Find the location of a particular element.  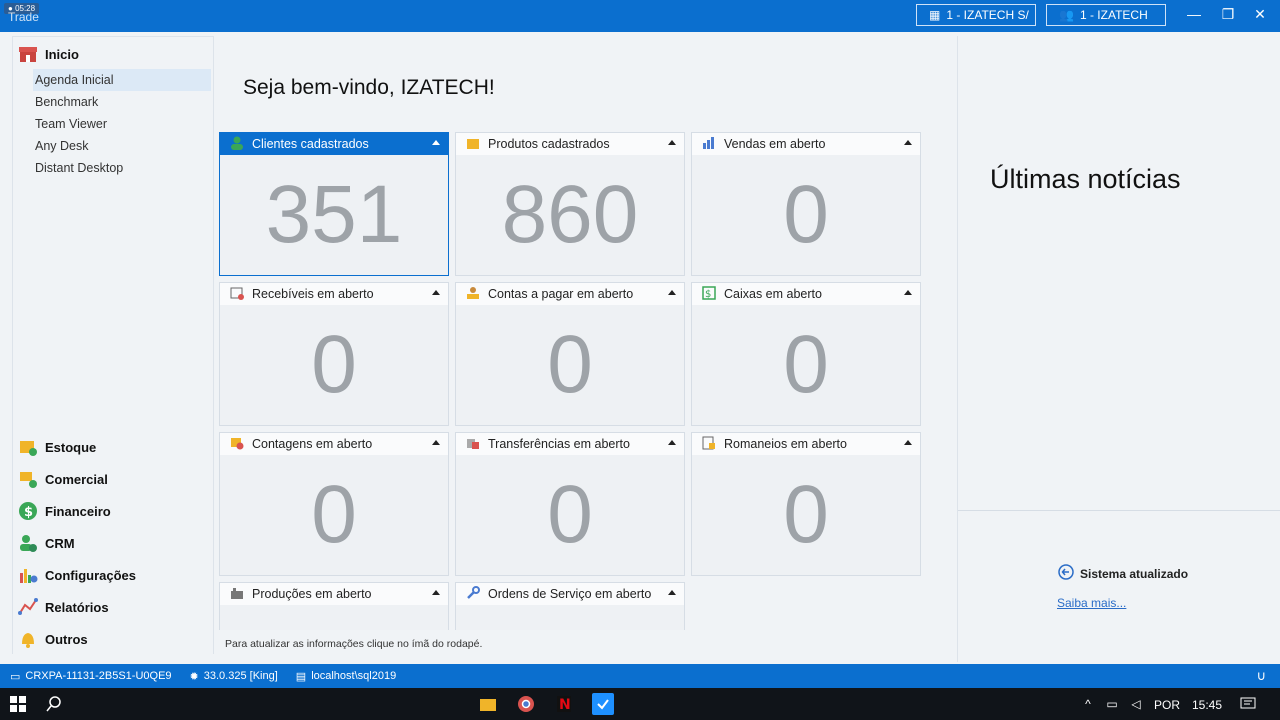

news-title: Últimas notícias is located at coordinates (1085, 179).